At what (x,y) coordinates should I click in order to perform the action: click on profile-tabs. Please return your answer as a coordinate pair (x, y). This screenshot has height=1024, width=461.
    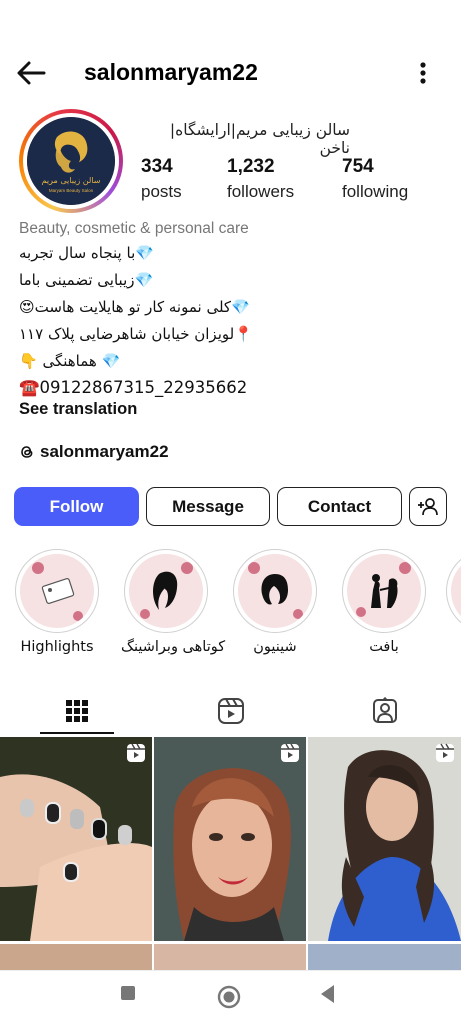
    Looking at the image, I should click on (230, 711).